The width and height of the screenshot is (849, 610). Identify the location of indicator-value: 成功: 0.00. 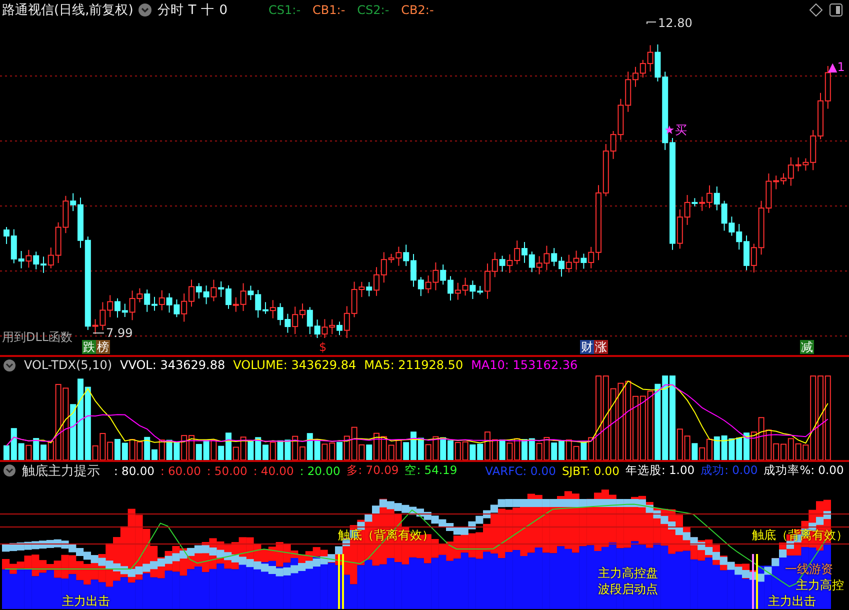
(729, 470).